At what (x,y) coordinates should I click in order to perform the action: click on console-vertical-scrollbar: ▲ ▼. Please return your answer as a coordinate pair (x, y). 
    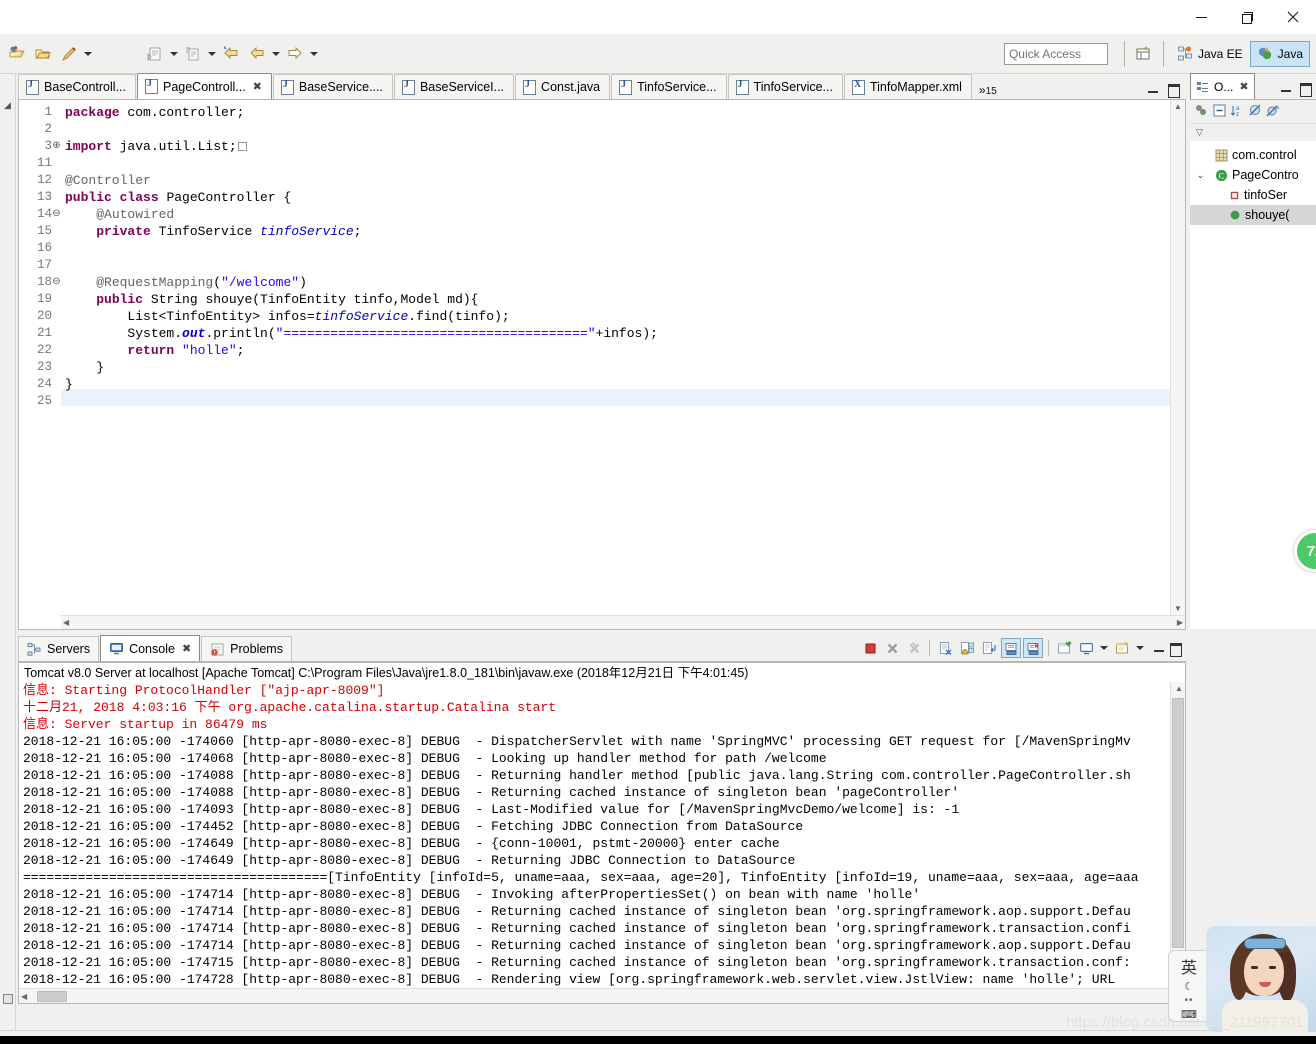
    Looking at the image, I should click on (1177, 834).